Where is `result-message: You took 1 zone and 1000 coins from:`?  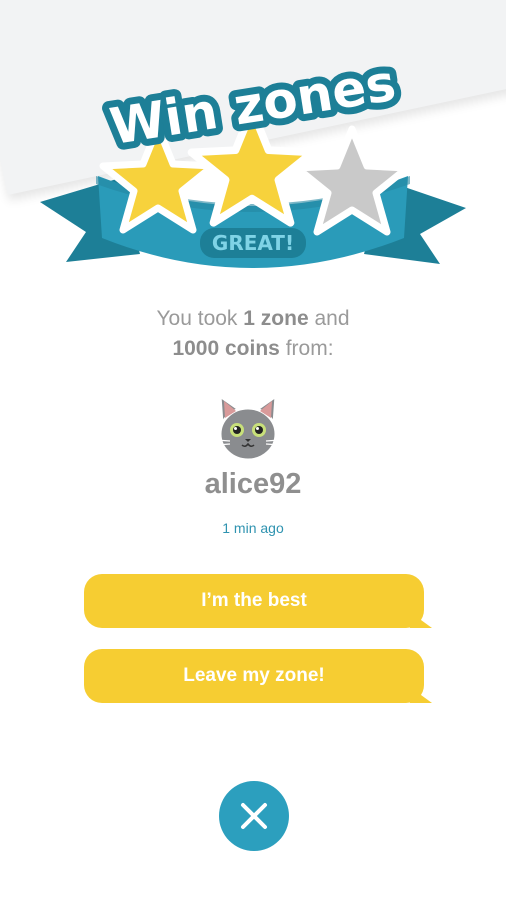 result-message: You took 1 zone and 1000 coins from: is located at coordinates (253, 334).